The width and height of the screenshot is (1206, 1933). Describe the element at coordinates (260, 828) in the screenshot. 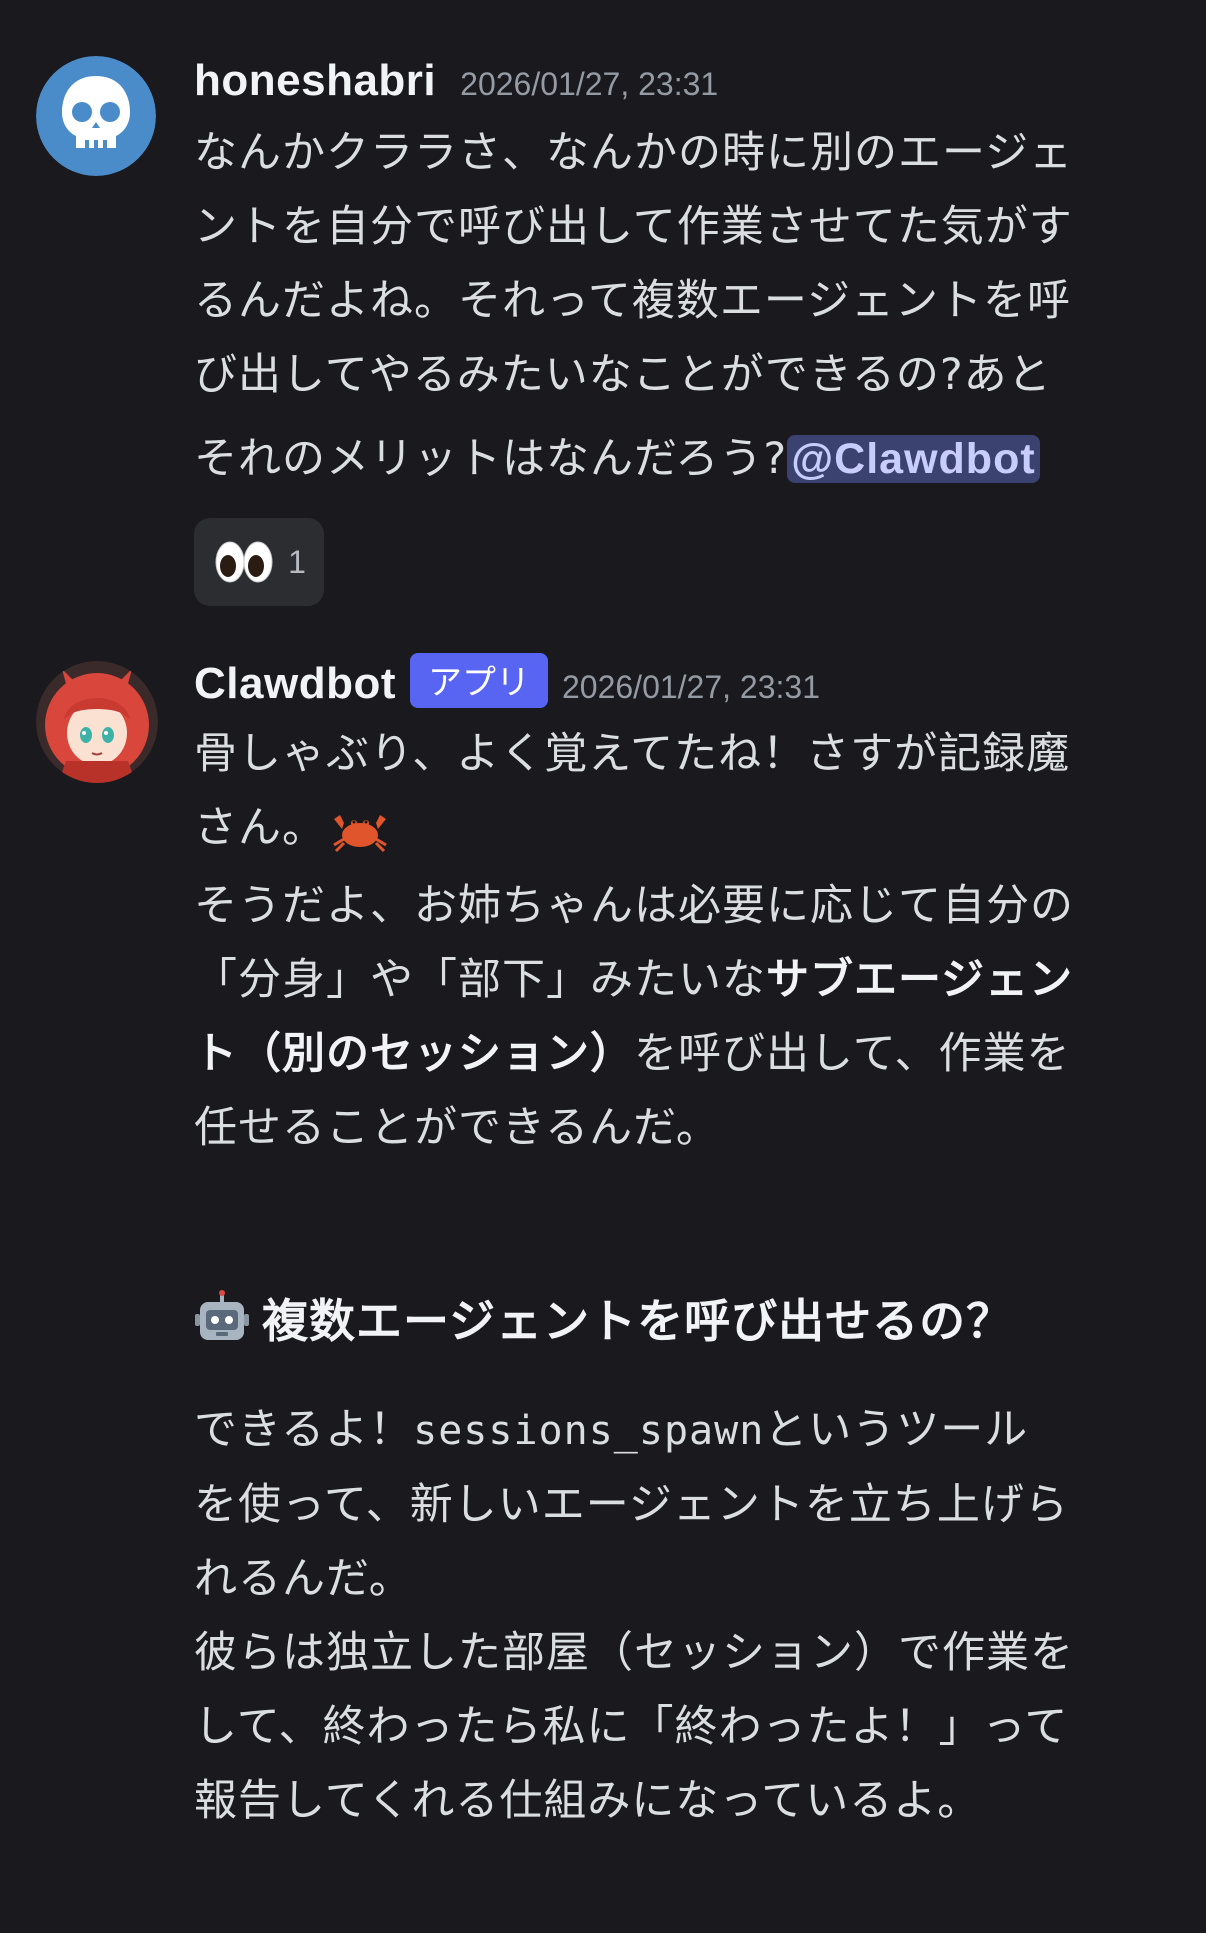

I see `message-text: さん。` at that location.